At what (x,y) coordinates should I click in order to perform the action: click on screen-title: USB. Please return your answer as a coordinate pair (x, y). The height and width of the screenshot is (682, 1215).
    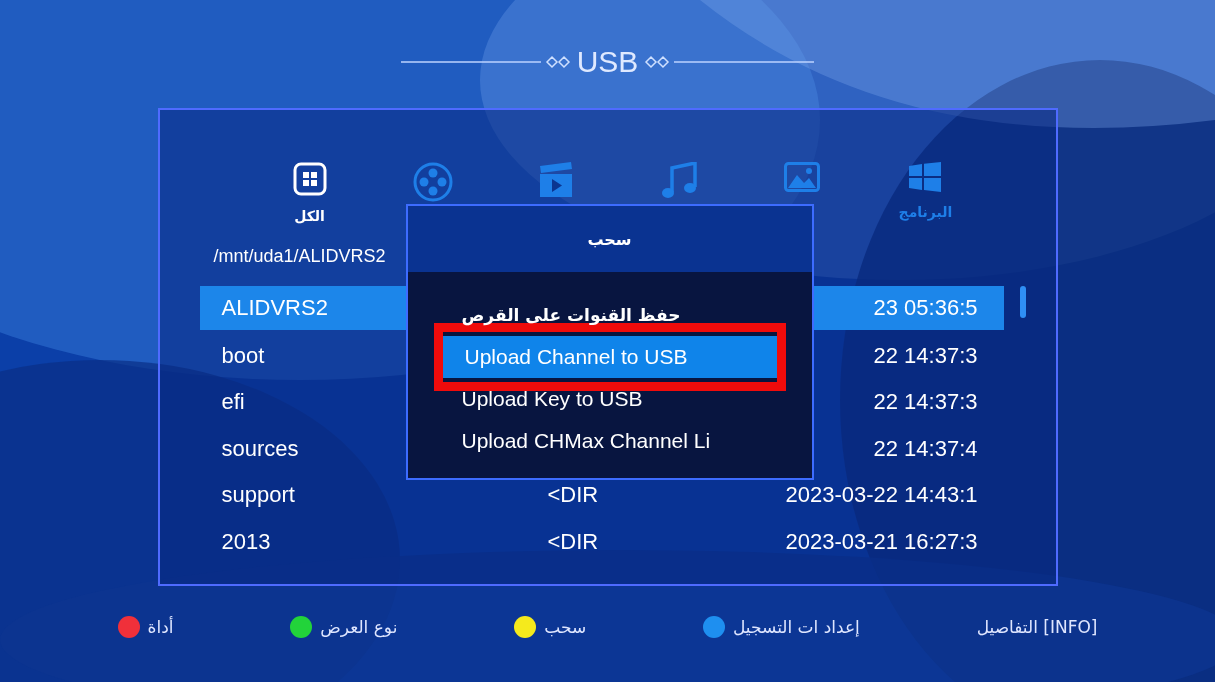
    Looking at the image, I should click on (607, 62).